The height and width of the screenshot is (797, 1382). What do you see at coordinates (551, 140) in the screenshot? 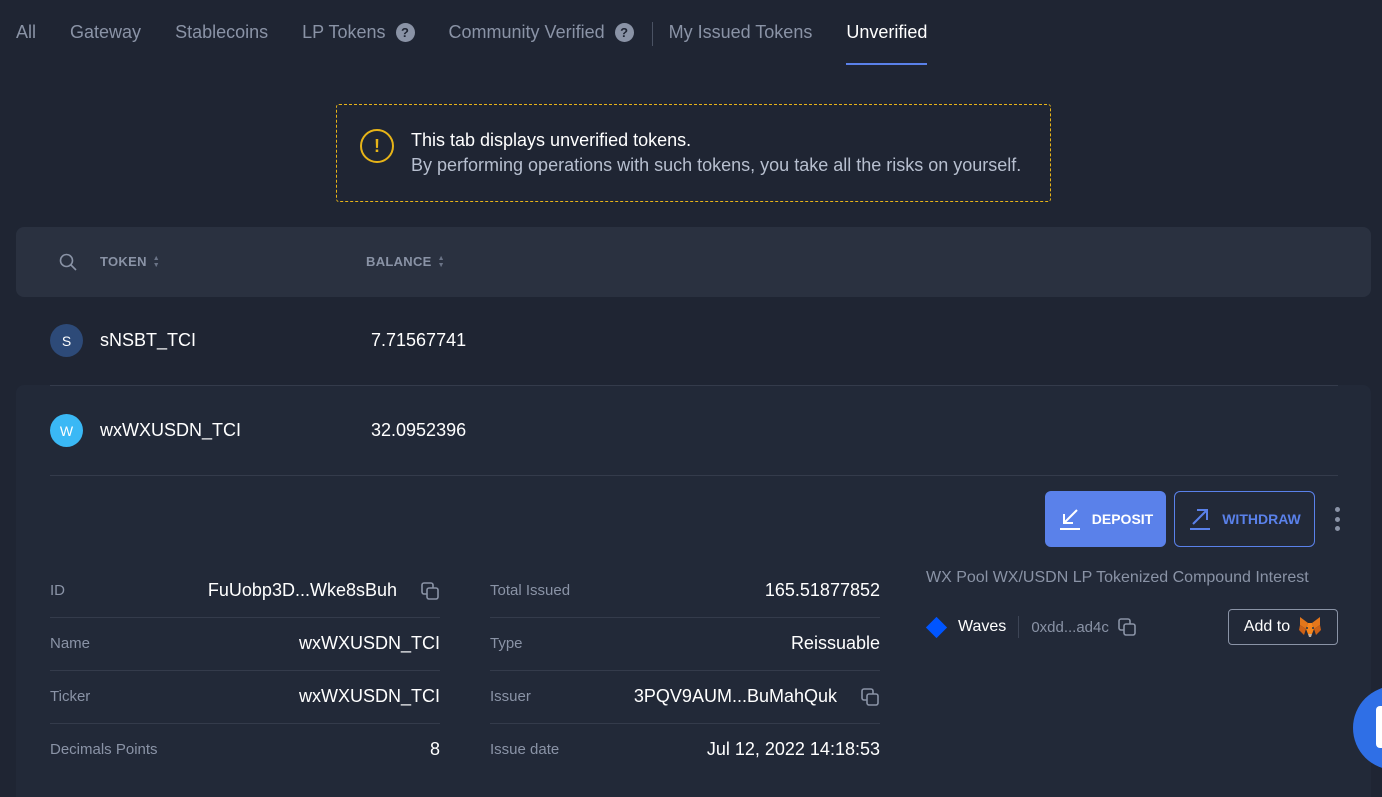
I see `warning-title: This tab displays unverified tokens.` at bounding box center [551, 140].